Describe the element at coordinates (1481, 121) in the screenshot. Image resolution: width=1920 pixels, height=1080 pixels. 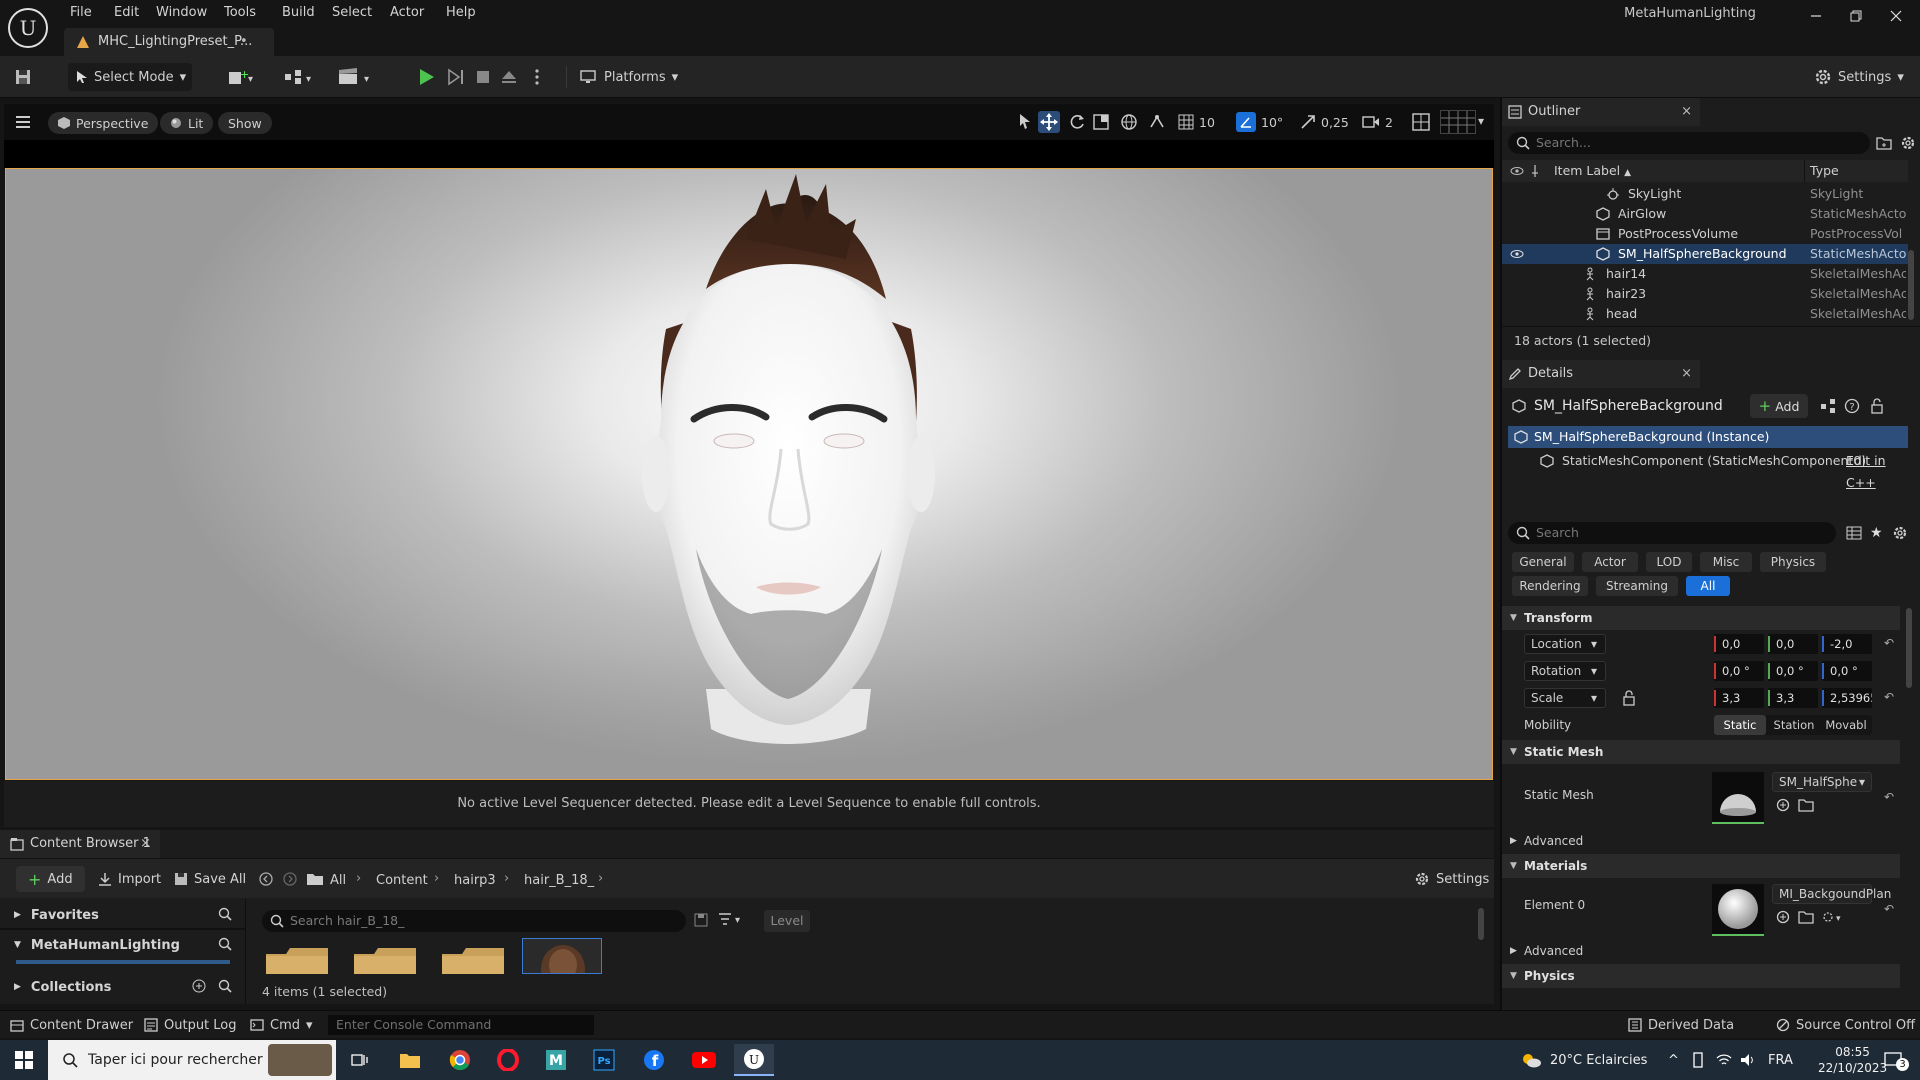
I see `chevron-down-icon: ▾` at that location.